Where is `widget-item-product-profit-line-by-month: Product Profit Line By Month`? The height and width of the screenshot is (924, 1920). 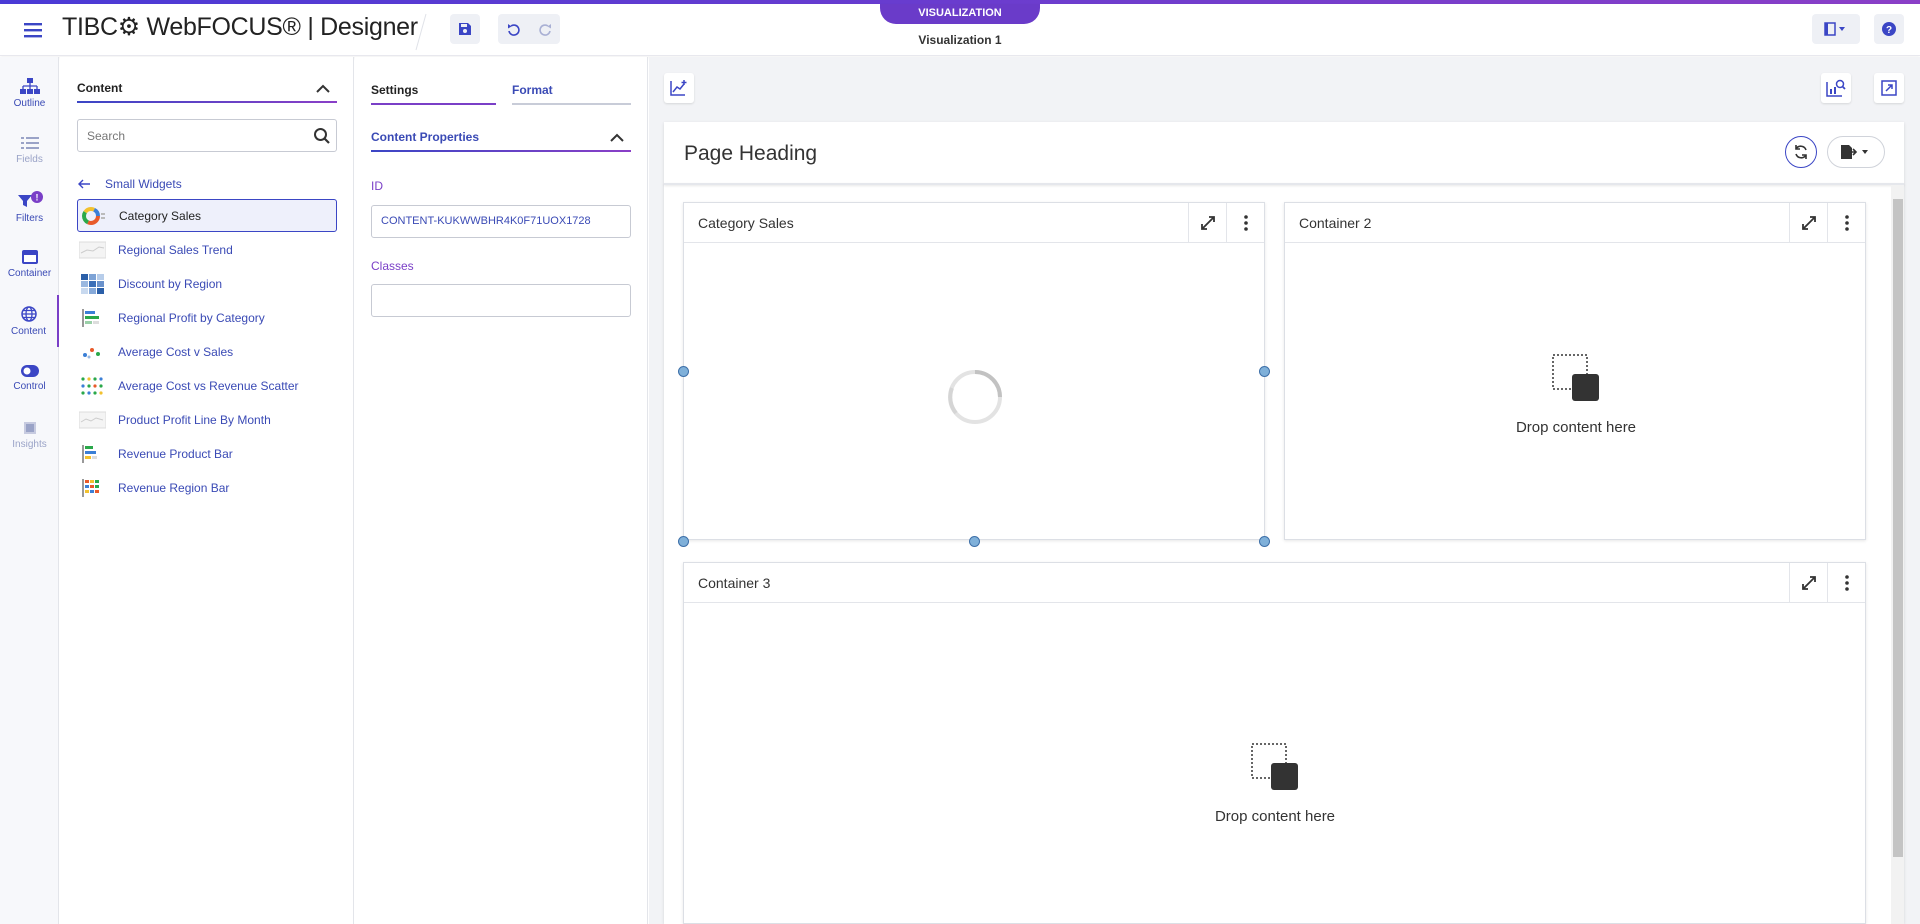
widget-item-product-profit-line-by-month: Product Profit Line By Month is located at coordinates (207, 419).